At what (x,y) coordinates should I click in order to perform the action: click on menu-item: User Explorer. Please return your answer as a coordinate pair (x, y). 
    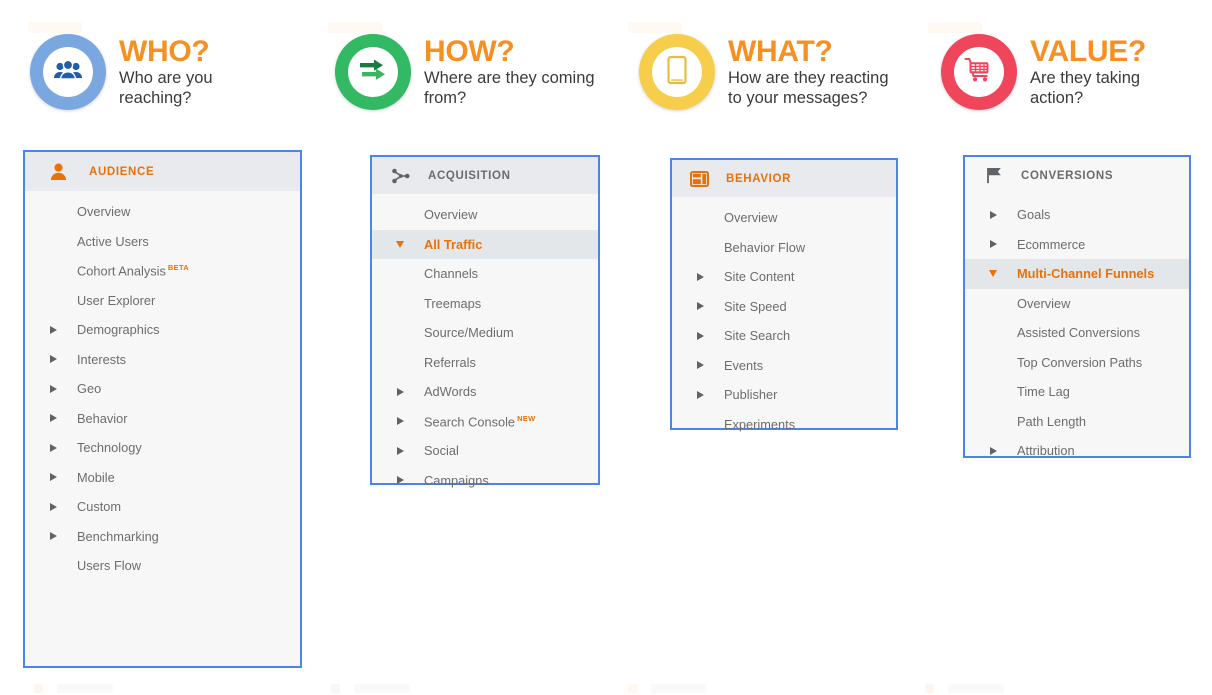
    Looking at the image, I should click on (162, 301).